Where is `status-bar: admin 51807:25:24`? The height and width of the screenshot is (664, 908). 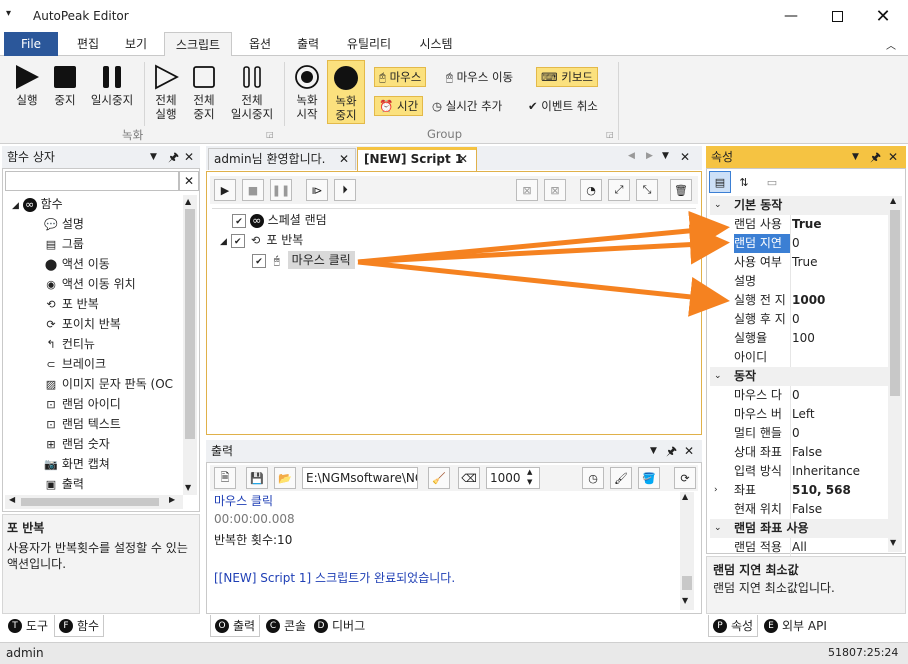 status-bar: admin 51807:25:24 is located at coordinates (454, 653).